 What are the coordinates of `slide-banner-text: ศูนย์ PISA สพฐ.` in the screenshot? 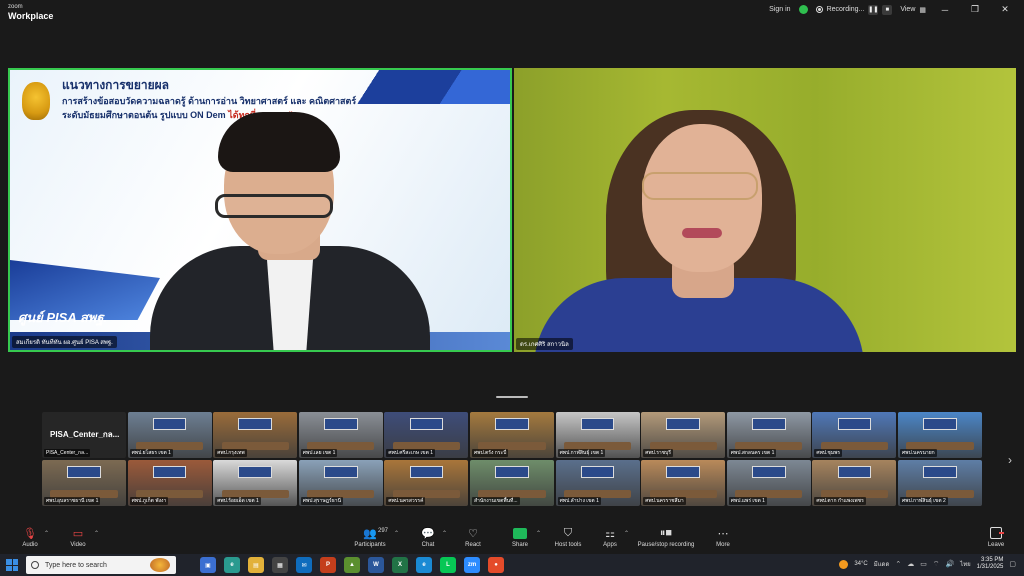 It's located at (63, 317).